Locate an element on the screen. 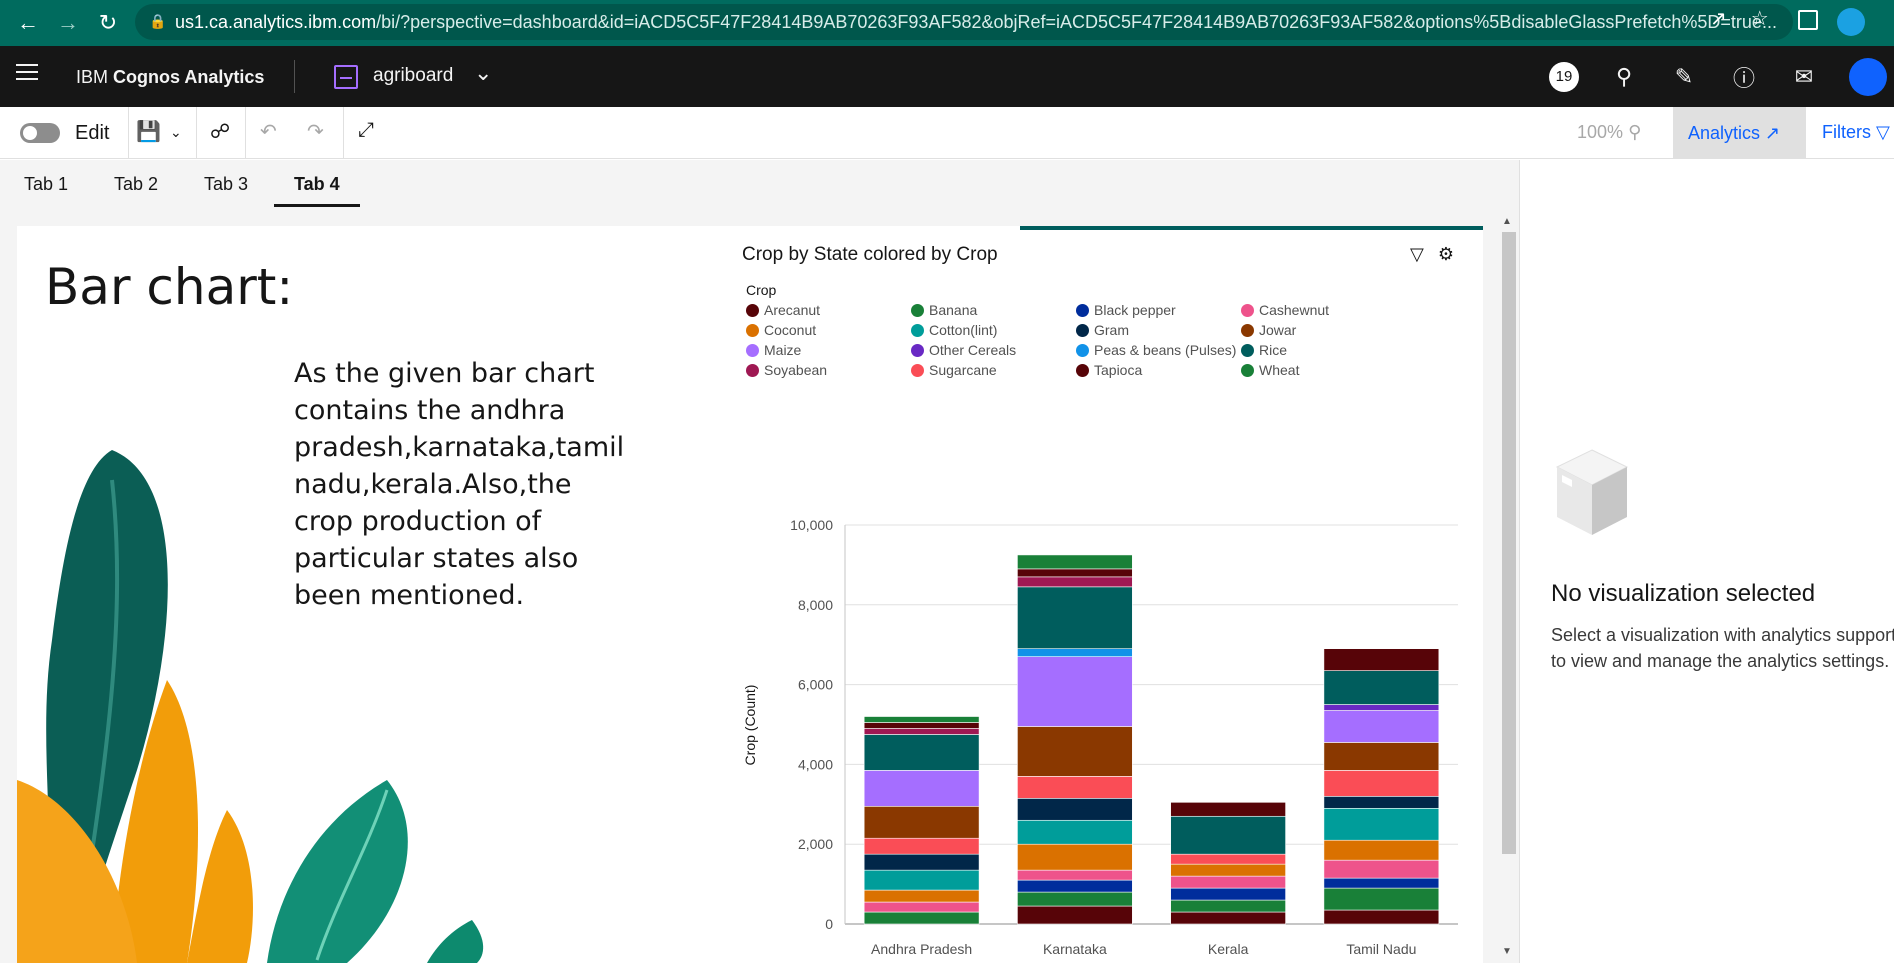 The width and height of the screenshot is (1894, 963). filter-icon: ▽ is located at coordinates (1883, 132).